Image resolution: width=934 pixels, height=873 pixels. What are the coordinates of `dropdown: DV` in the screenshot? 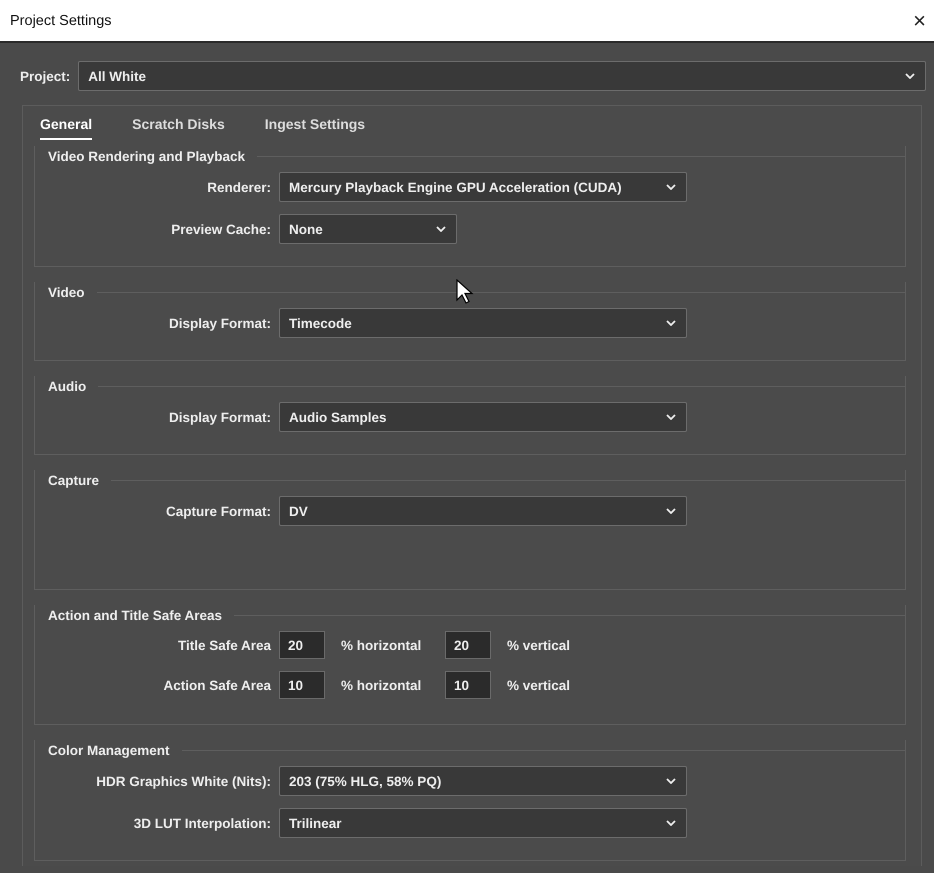 It's located at (483, 511).